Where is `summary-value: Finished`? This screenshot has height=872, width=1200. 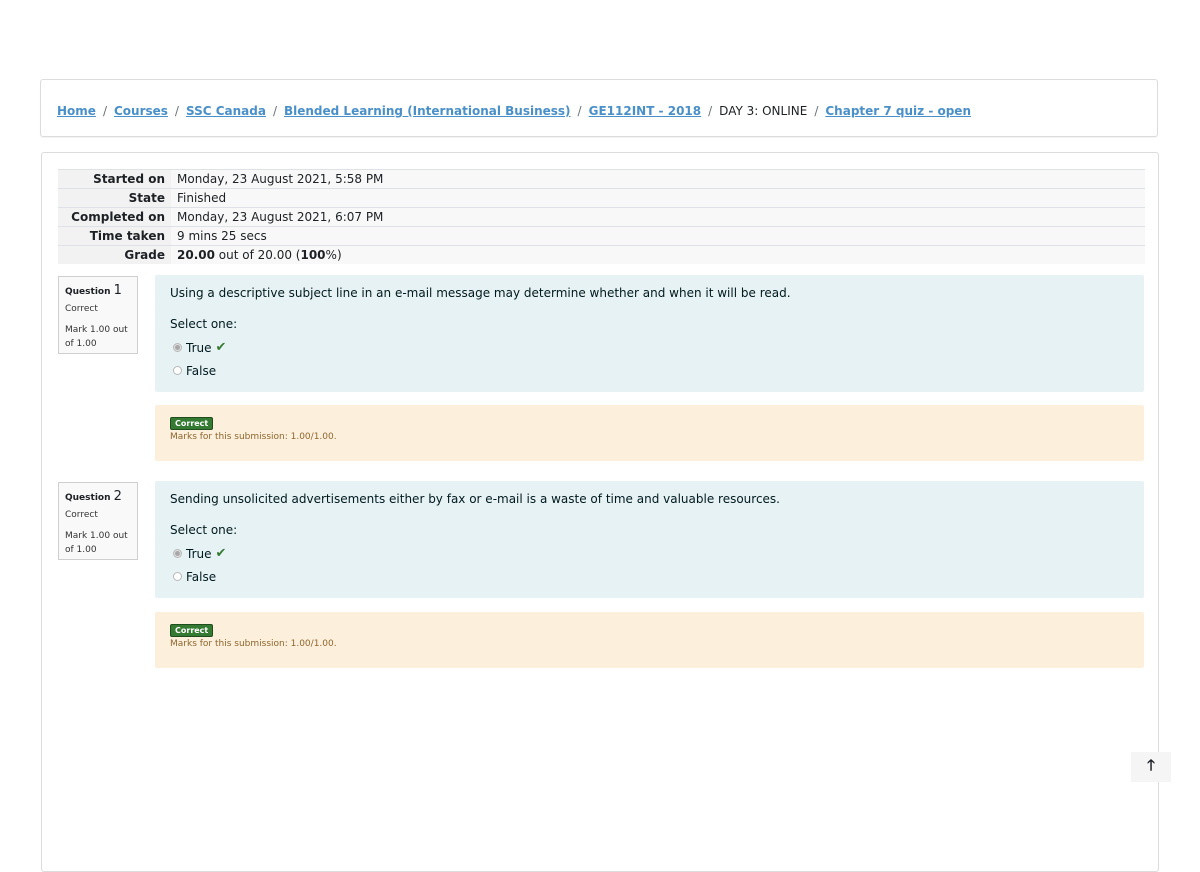
summary-value: Finished is located at coordinates (658, 198).